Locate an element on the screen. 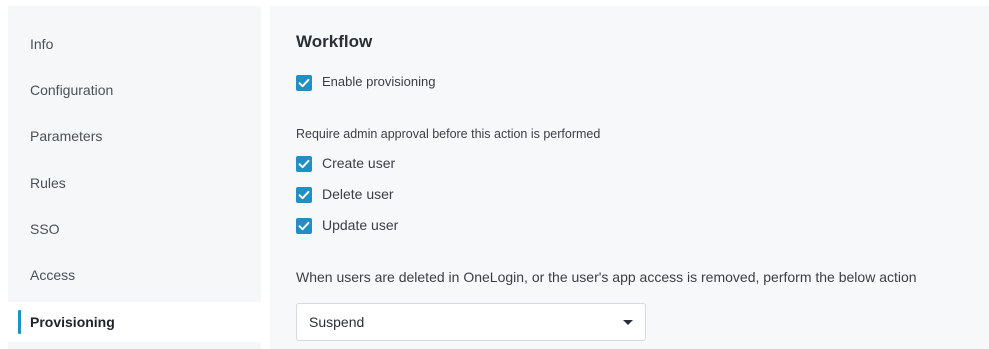 The width and height of the screenshot is (989, 349). enable-provisioning-checkbox: Enable provisioning is located at coordinates (396, 83).